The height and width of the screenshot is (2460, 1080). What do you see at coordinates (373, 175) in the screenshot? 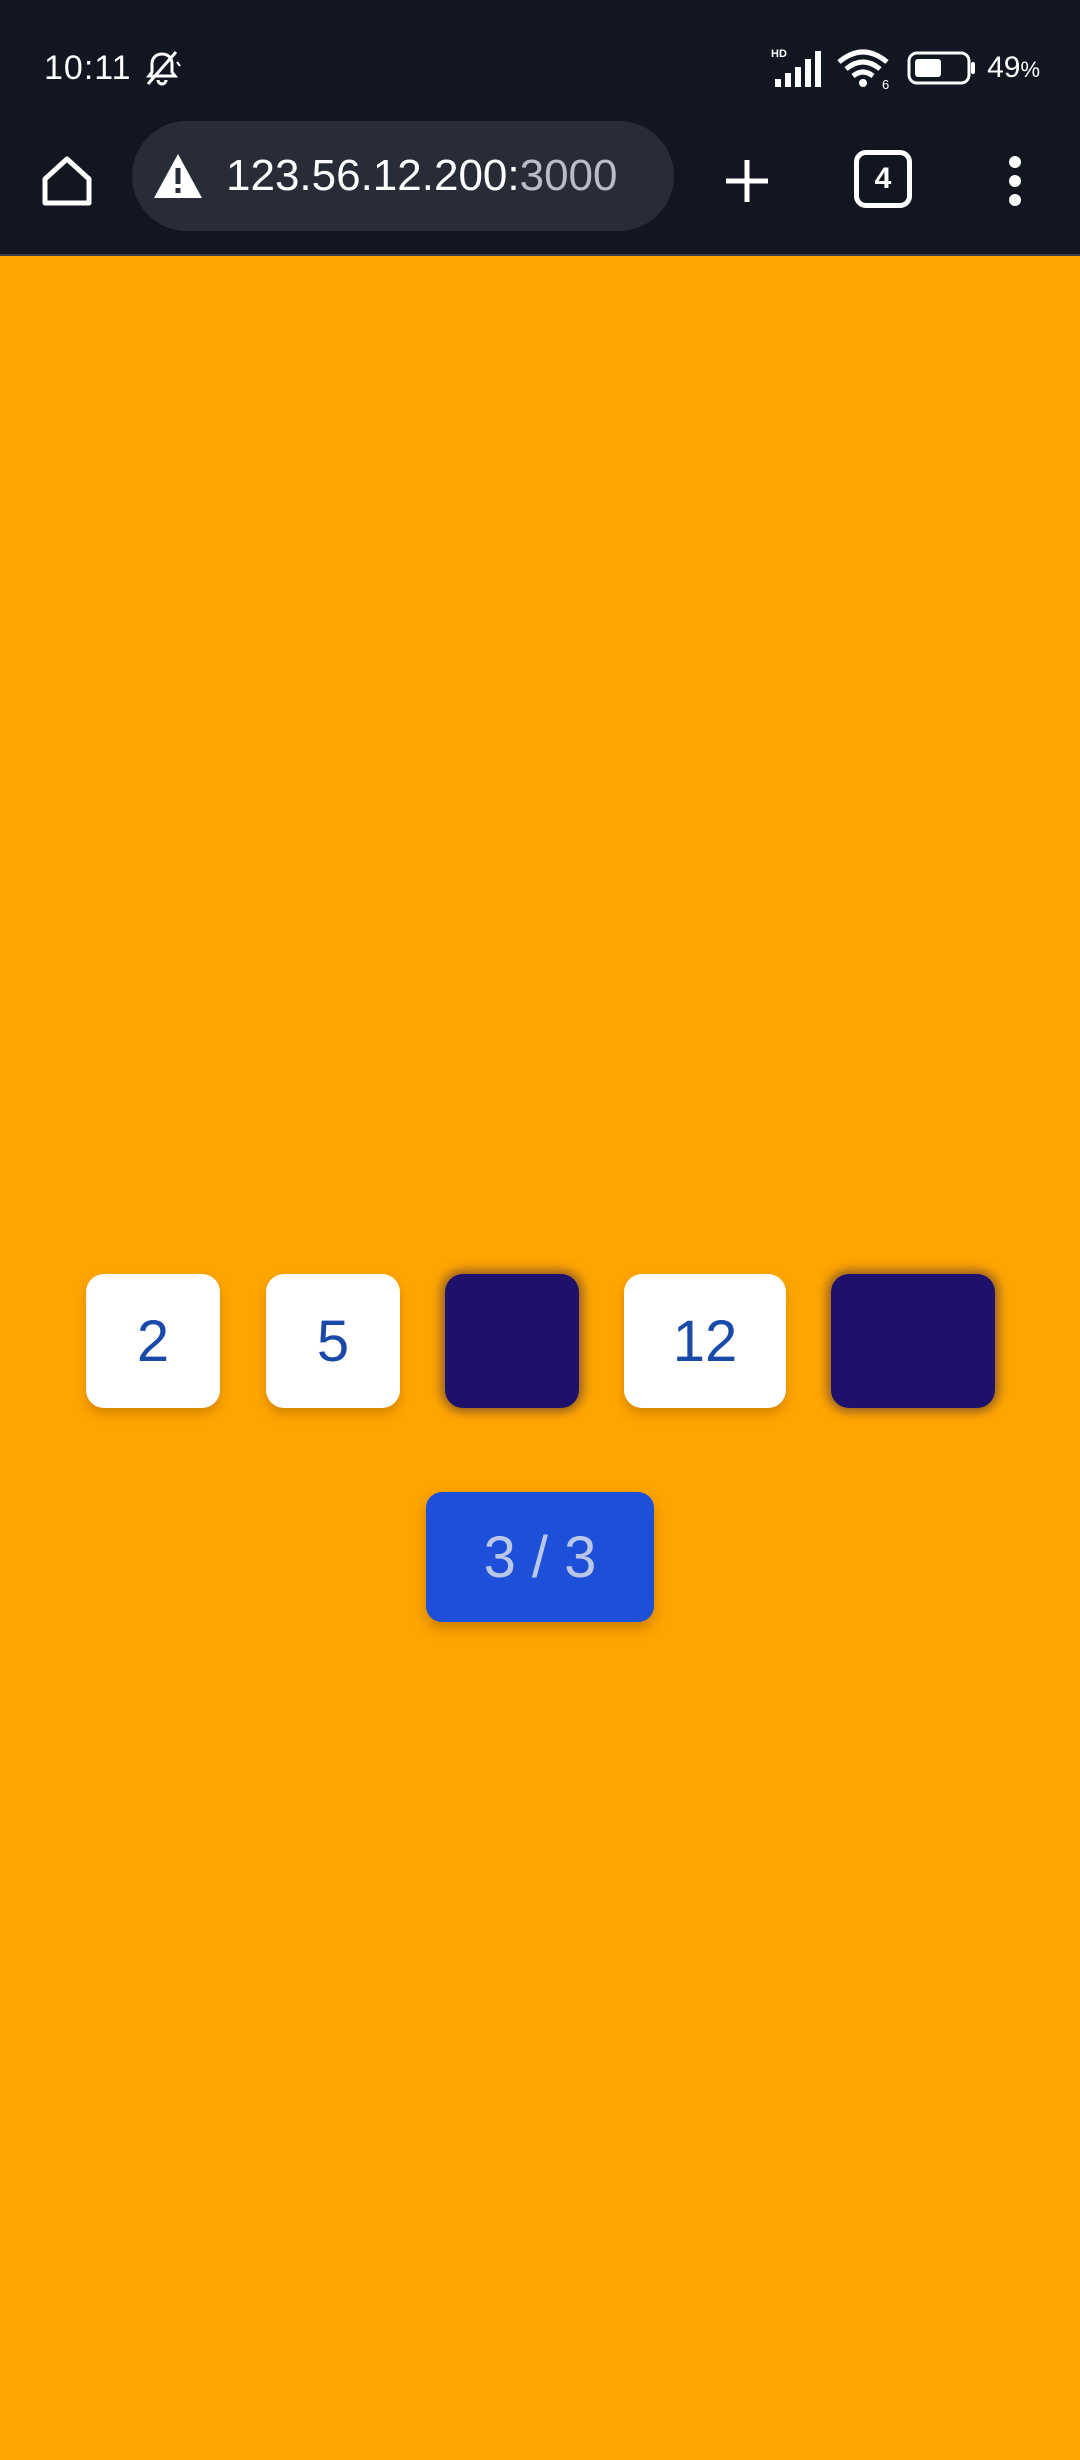
I see `url-host: 123.56.12.200:` at bounding box center [373, 175].